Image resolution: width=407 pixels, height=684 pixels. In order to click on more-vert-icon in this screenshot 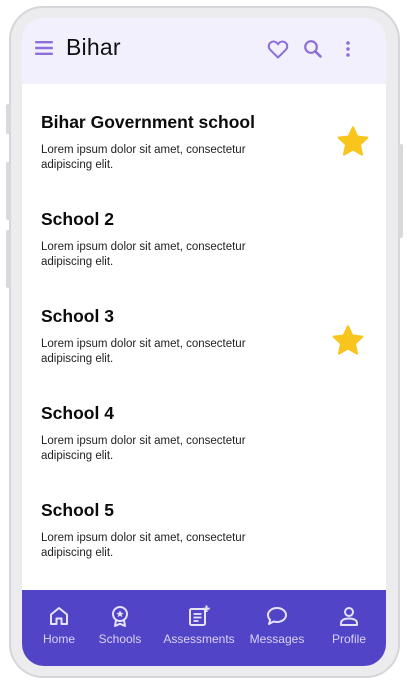, I will do `click(348, 49)`.